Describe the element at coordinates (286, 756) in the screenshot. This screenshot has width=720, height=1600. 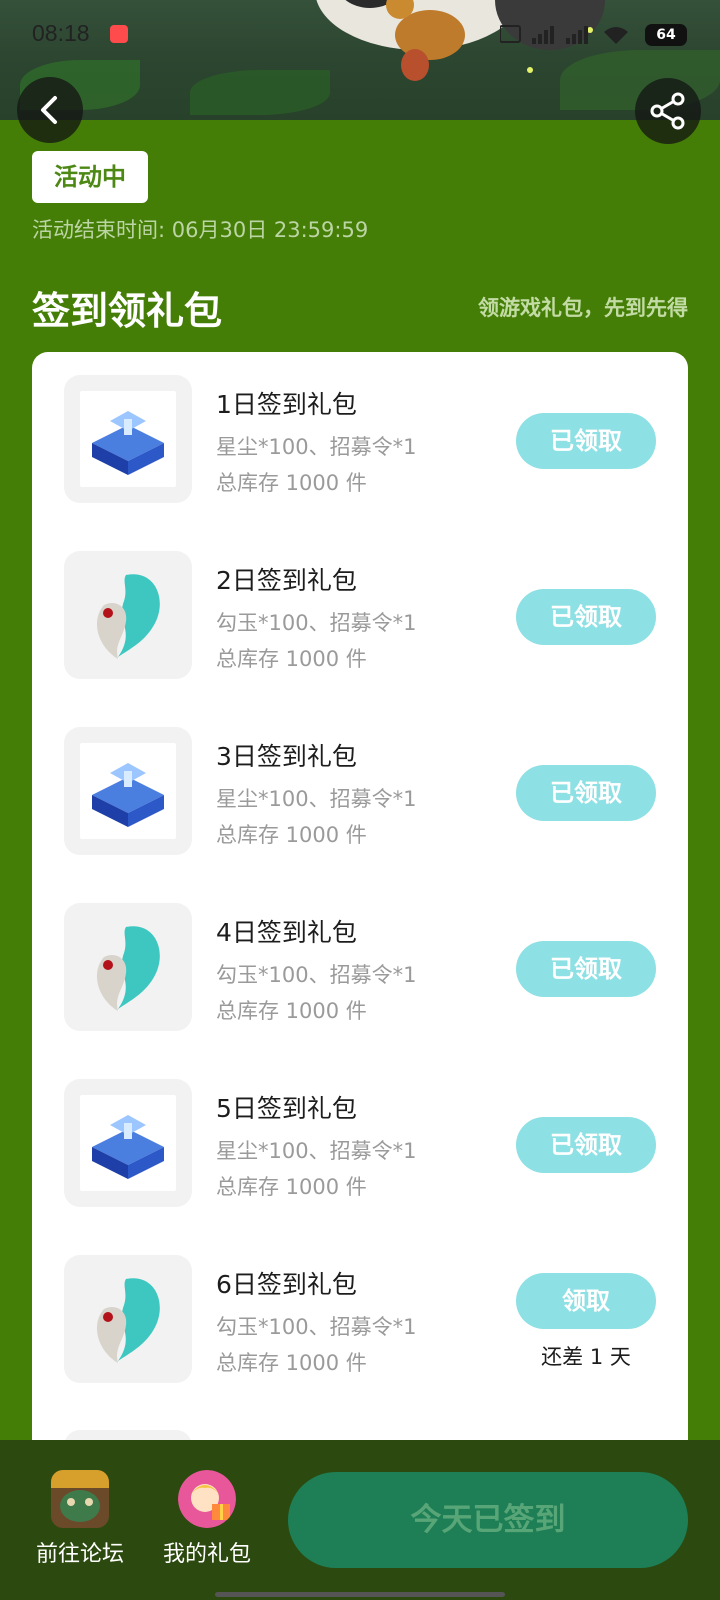
I see `gift-title: 3日签到礼包` at that location.